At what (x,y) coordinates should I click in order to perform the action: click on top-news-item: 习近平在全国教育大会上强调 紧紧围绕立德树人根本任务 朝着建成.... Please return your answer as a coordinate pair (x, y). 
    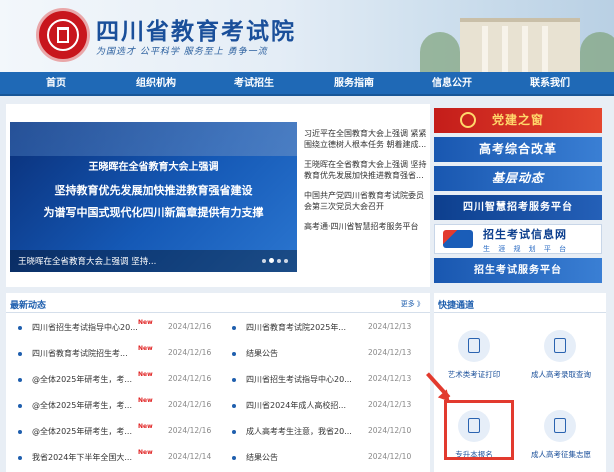
    Looking at the image, I should click on (366, 139).